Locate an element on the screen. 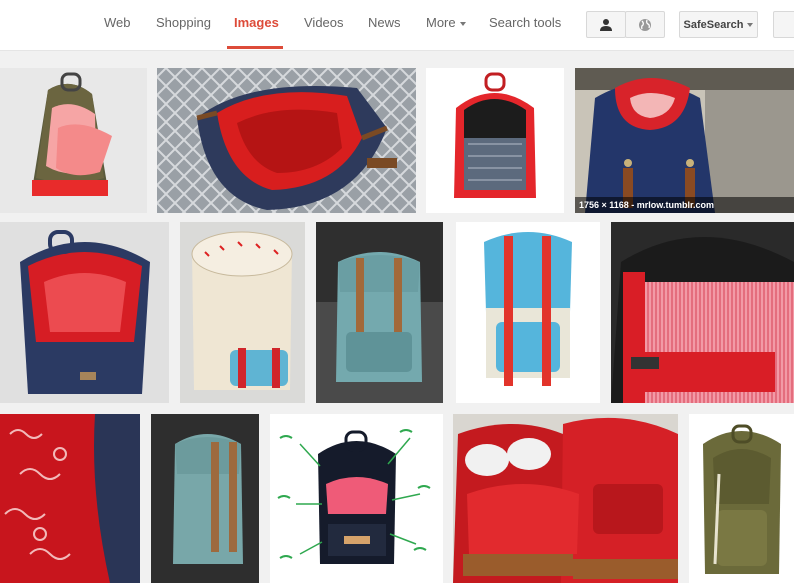  tab-more: More is located at coordinates (446, 22).